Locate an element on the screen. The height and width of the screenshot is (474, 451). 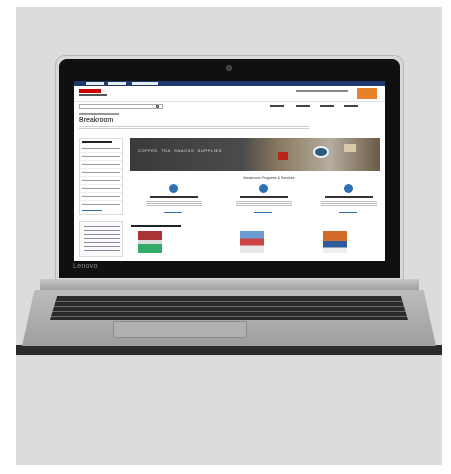
laptop-trackpad is located at coordinates (180, 329).